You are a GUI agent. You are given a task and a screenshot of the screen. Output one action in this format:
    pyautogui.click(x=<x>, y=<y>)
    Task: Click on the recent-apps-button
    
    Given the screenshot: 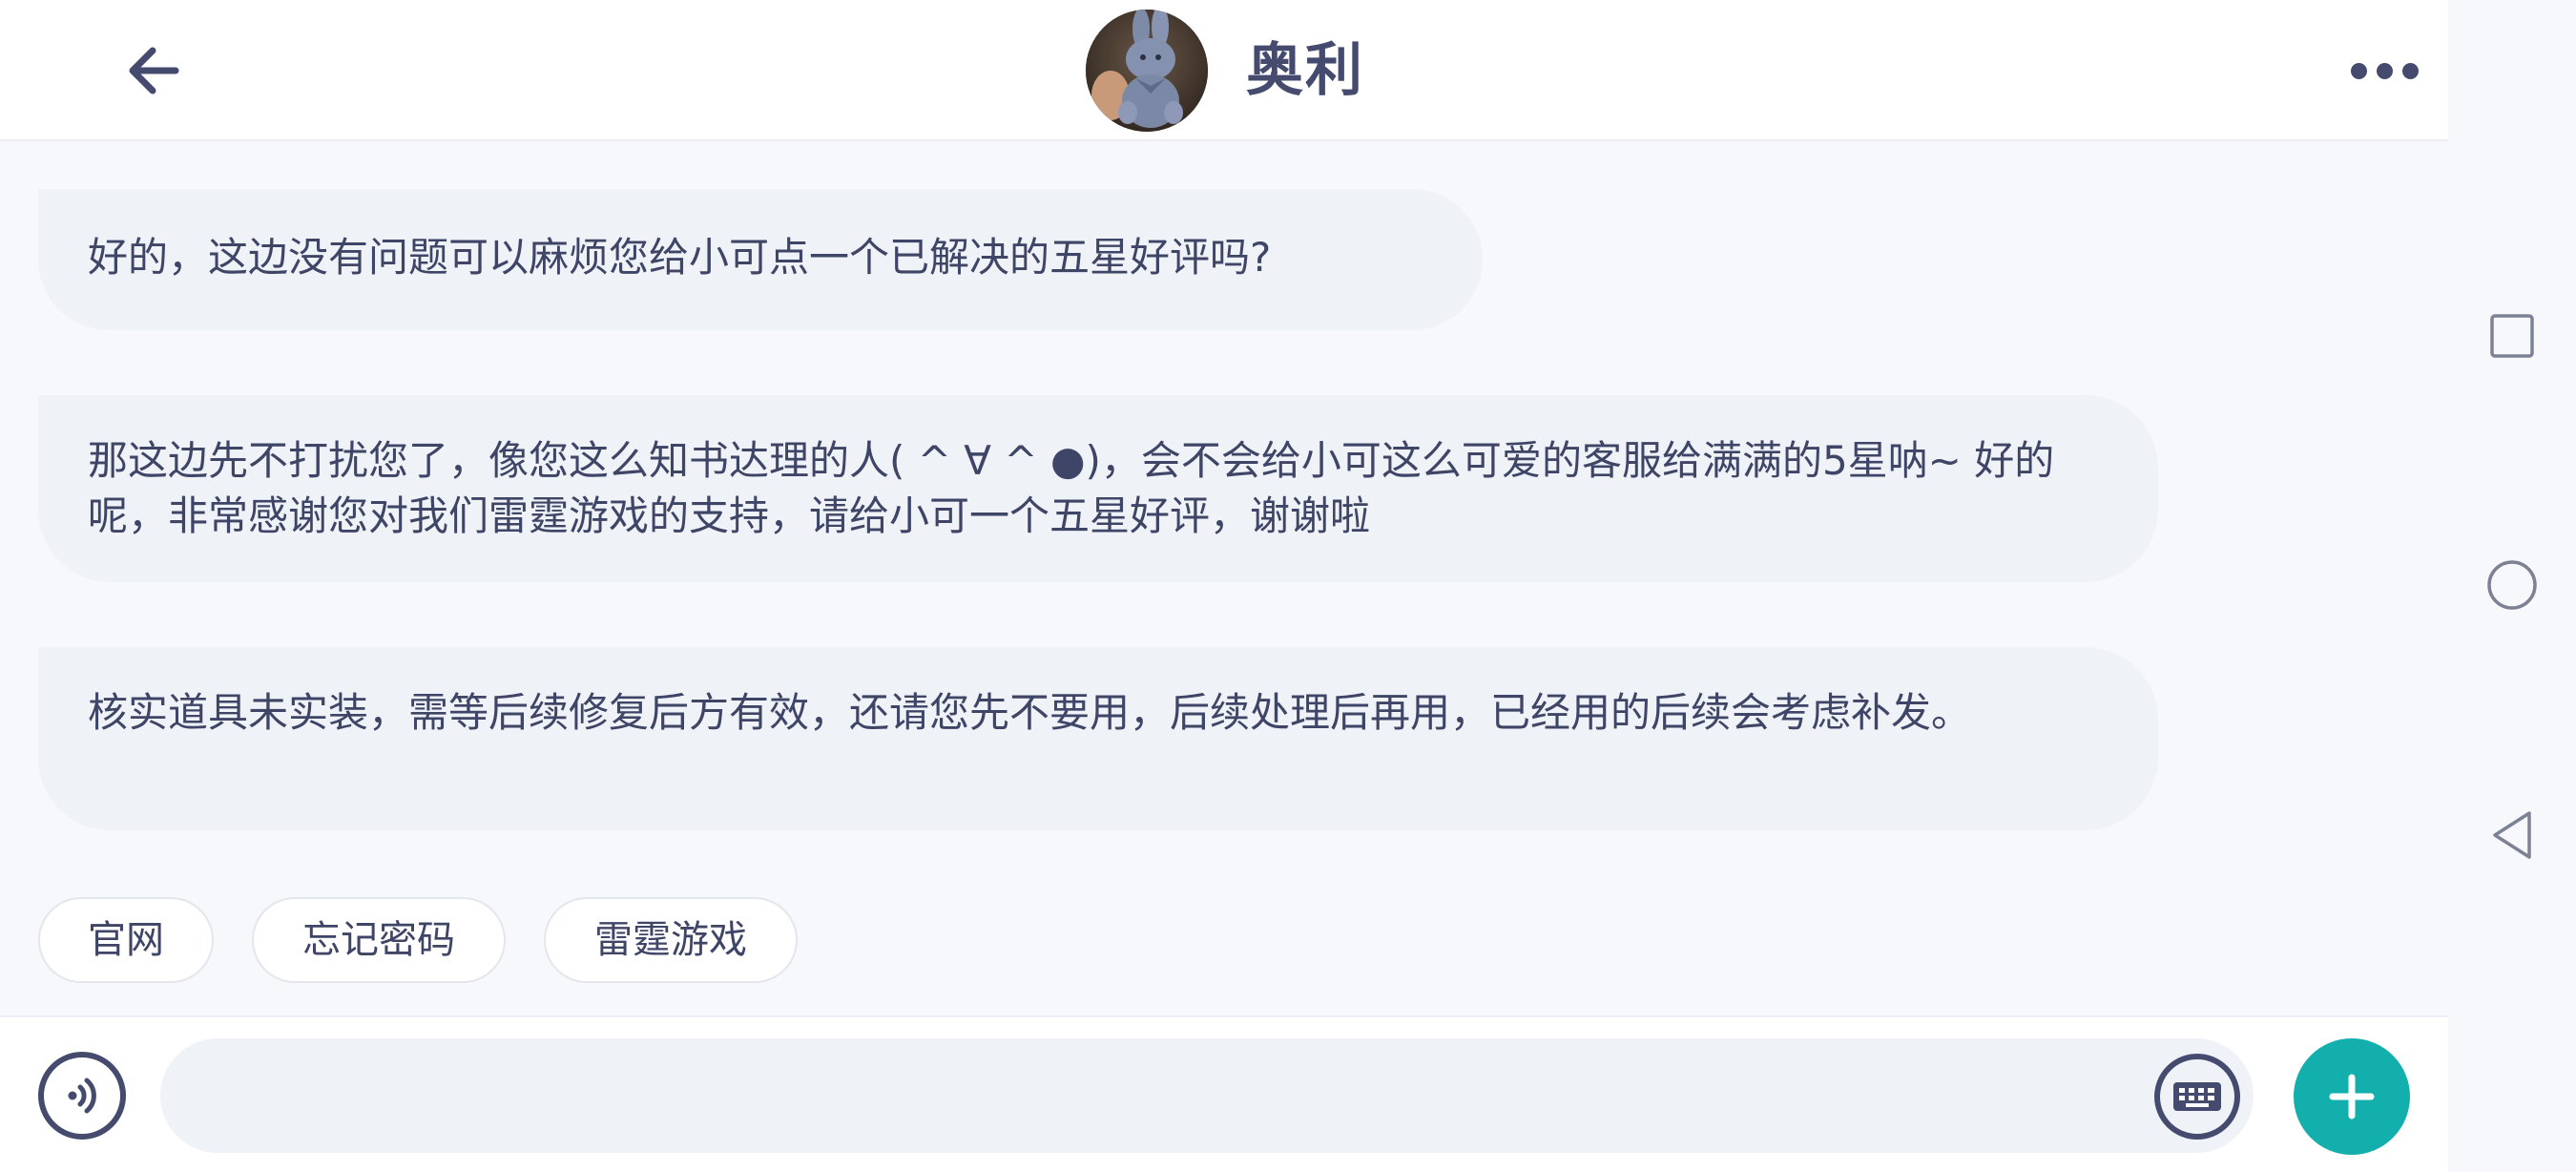 What is the action you would take?
    pyautogui.click(x=2512, y=336)
    